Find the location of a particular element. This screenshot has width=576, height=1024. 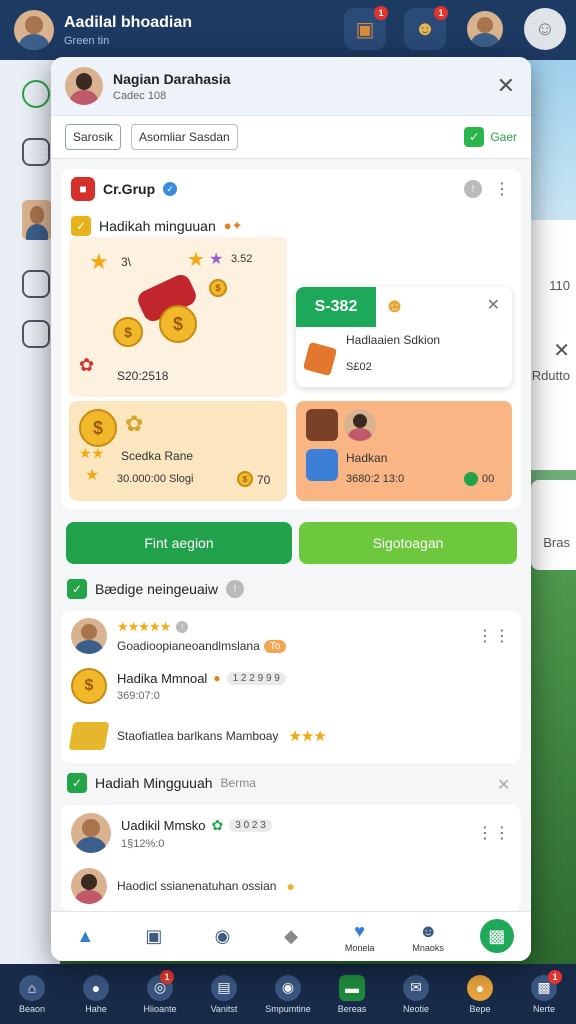

nav-item-6: ✉ Neotie is located at coordinates (416, 994).